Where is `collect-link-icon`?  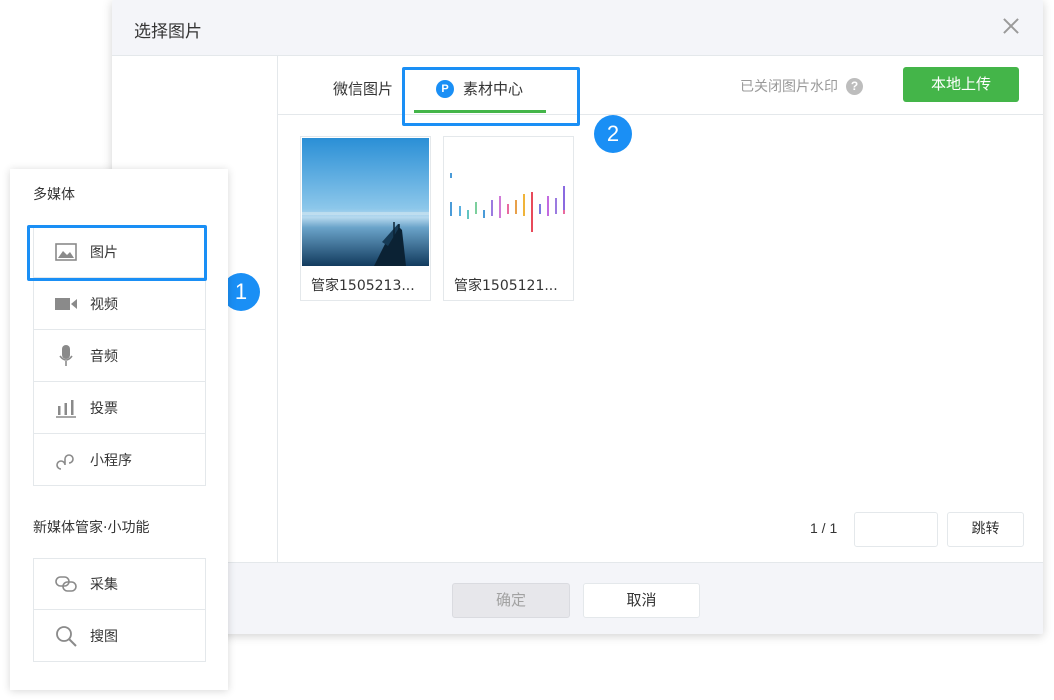
collect-link-icon is located at coordinates (66, 584).